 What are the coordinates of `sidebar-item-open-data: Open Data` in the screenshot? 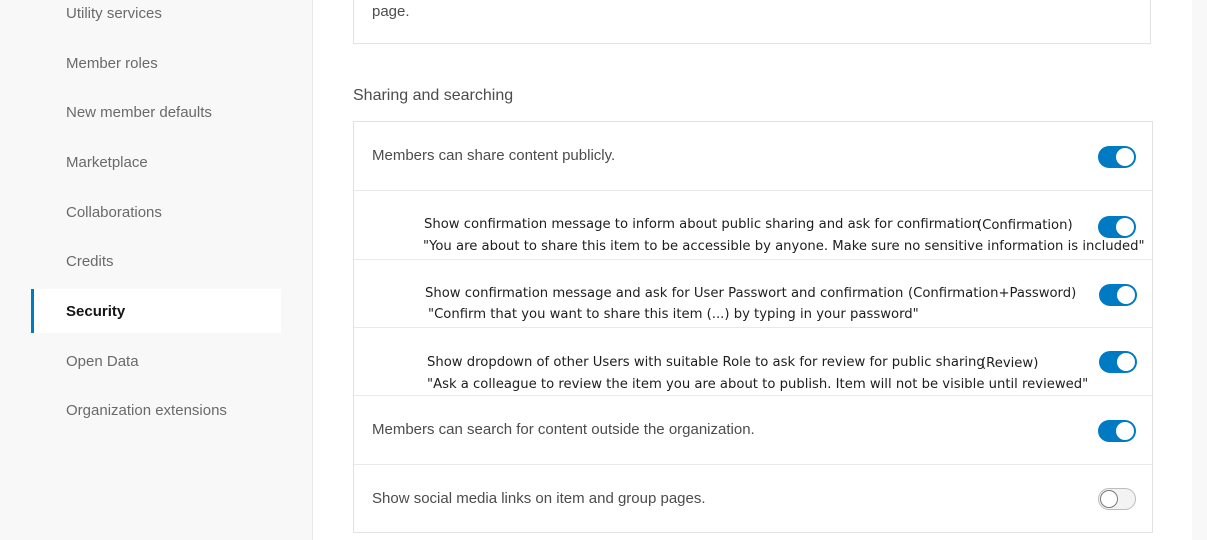 It's located at (156, 361).